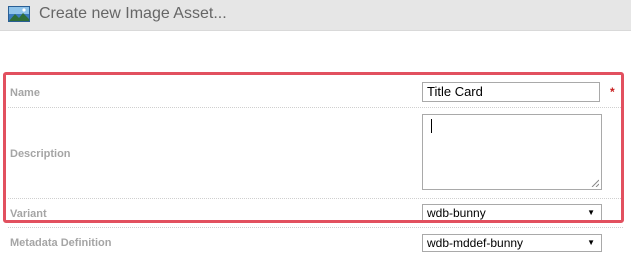  Describe the element at coordinates (456, 213) in the screenshot. I see `variant-selected-value: wdb-bunny` at that location.